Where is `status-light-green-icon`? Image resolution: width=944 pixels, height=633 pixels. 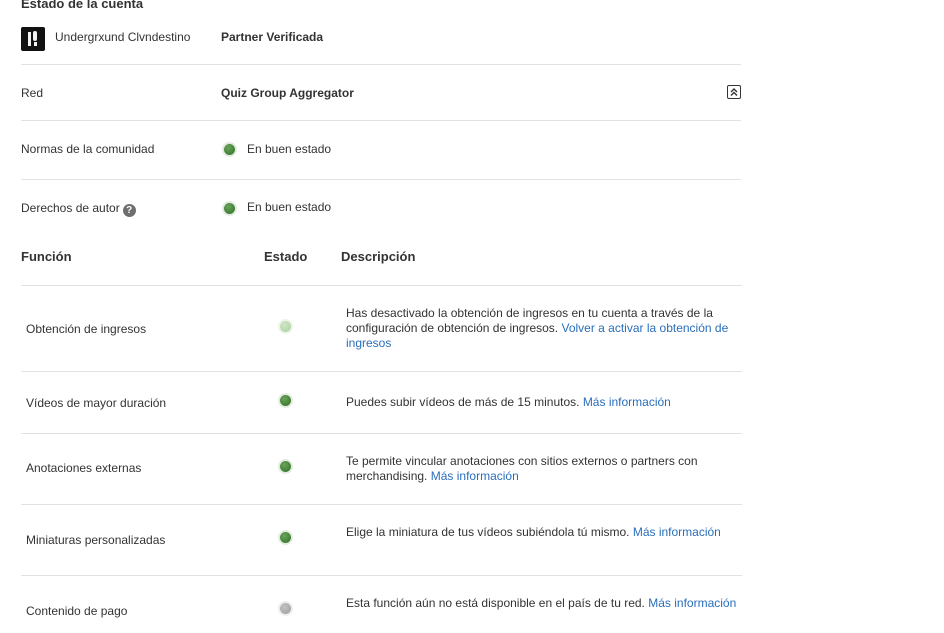 status-light-green-icon is located at coordinates (285, 326).